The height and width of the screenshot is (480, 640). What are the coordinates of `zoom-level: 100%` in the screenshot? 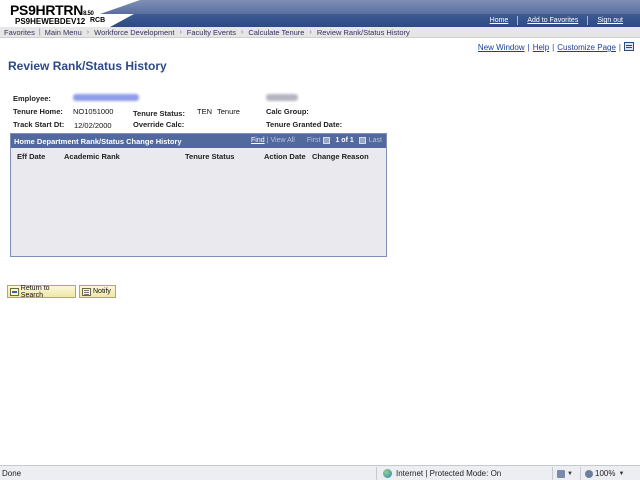 It's located at (605, 473).